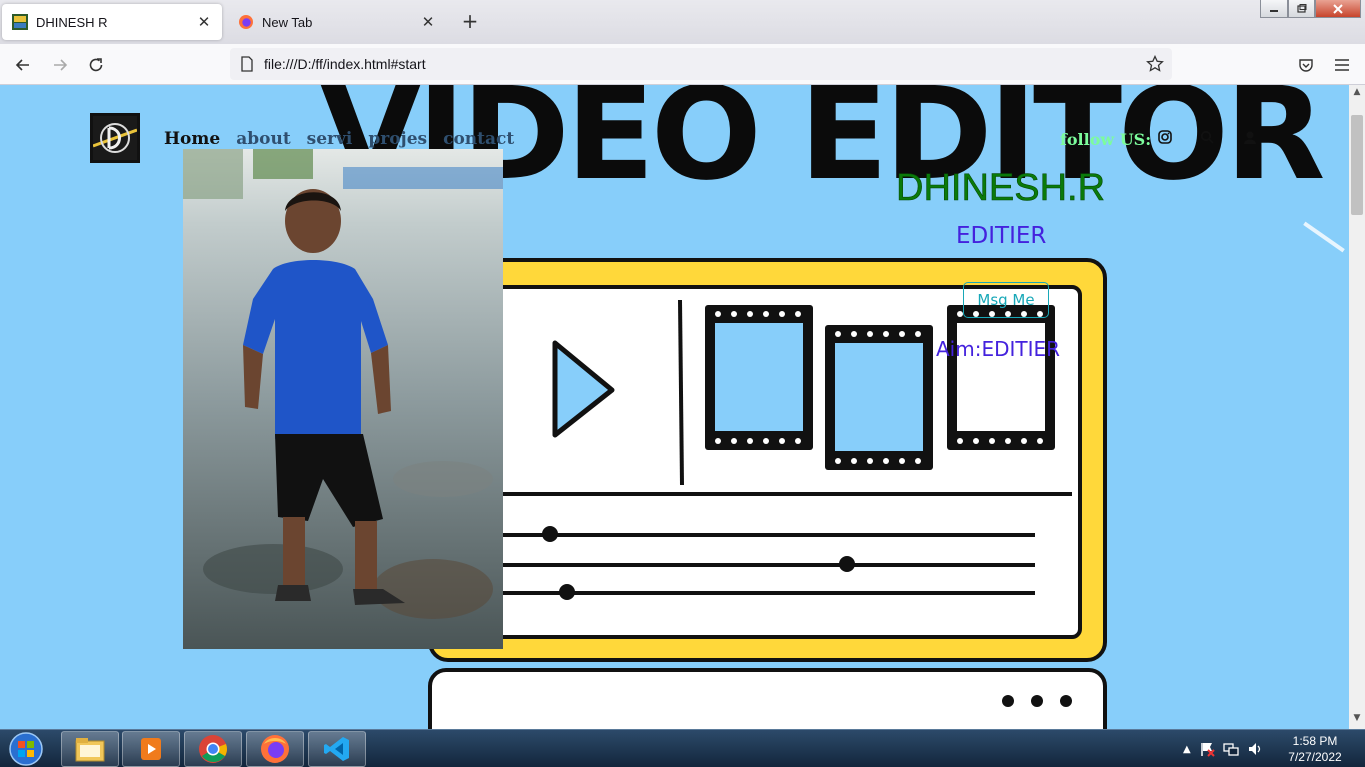  What do you see at coordinates (263, 139) in the screenshot?
I see `nav-link-about: about` at bounding box center [263, 139].